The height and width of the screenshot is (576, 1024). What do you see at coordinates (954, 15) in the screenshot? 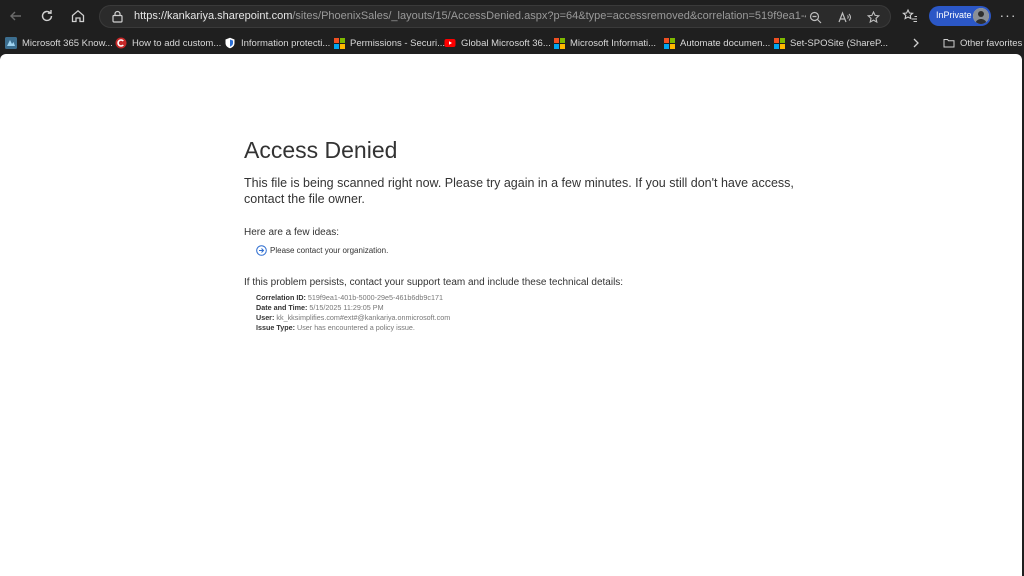
I see `inprivate-label: InPrivate` at bounding box center [954, 15].